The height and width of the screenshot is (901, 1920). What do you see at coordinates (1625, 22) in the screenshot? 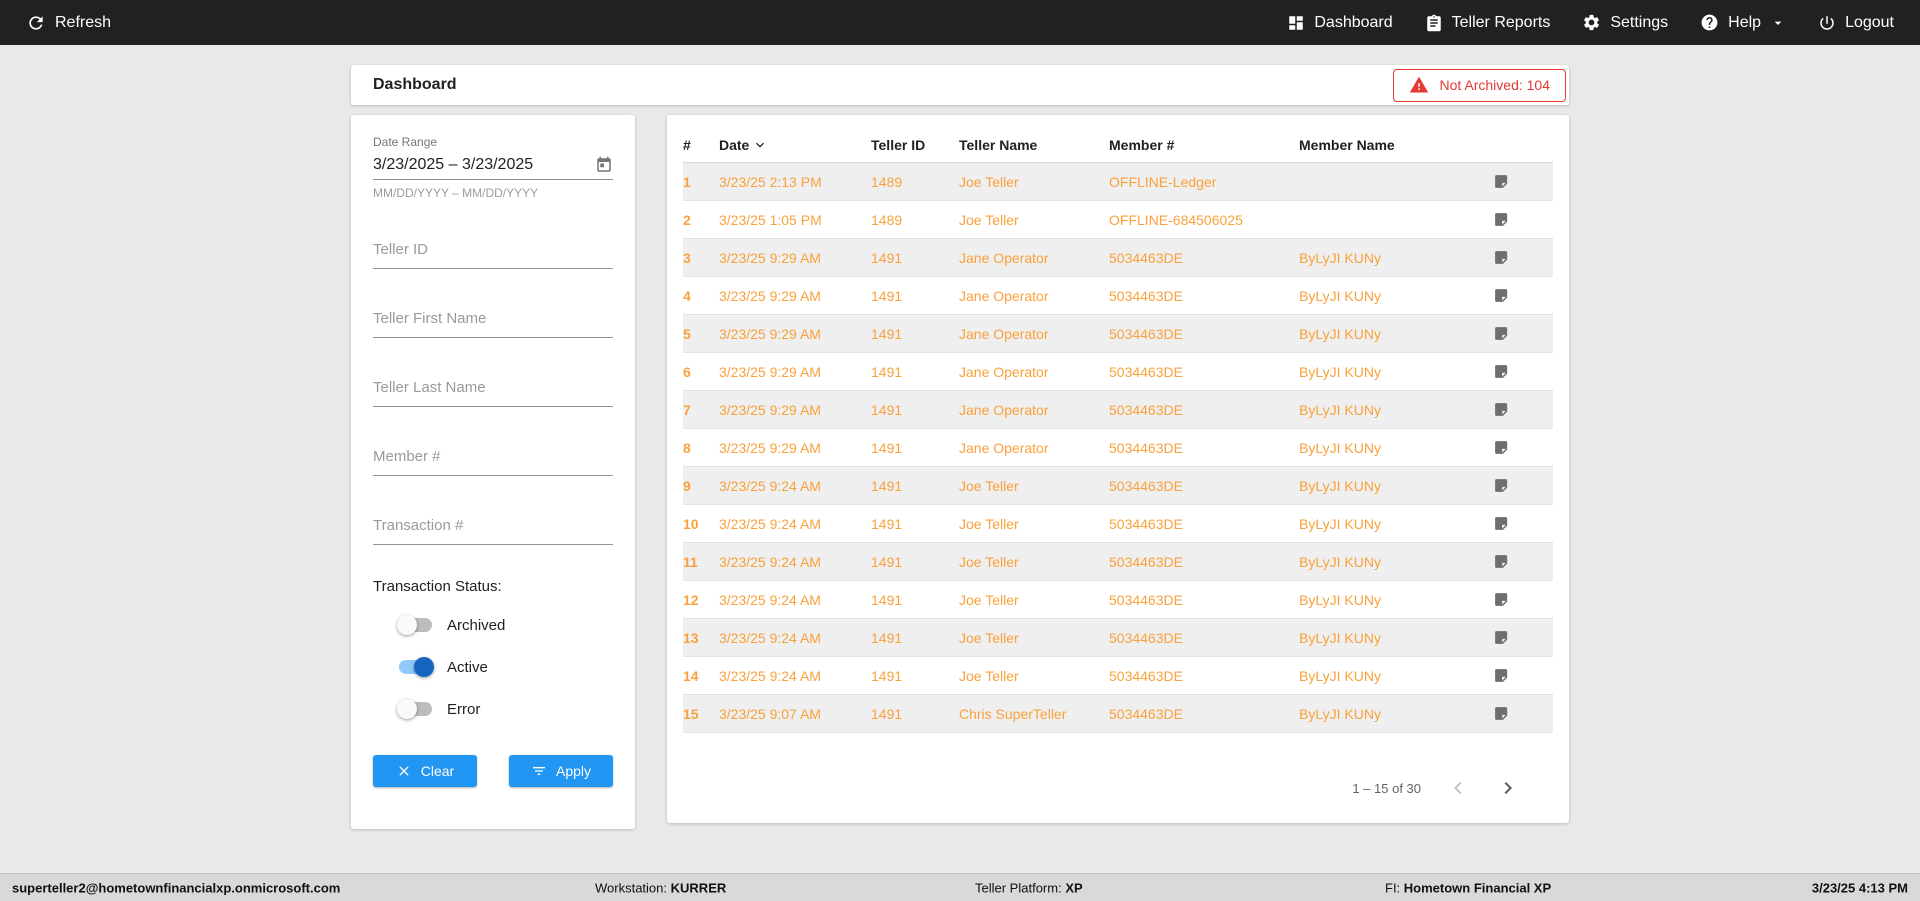
I see `nav-settings: Settings` at bounding box center [1625, 22].